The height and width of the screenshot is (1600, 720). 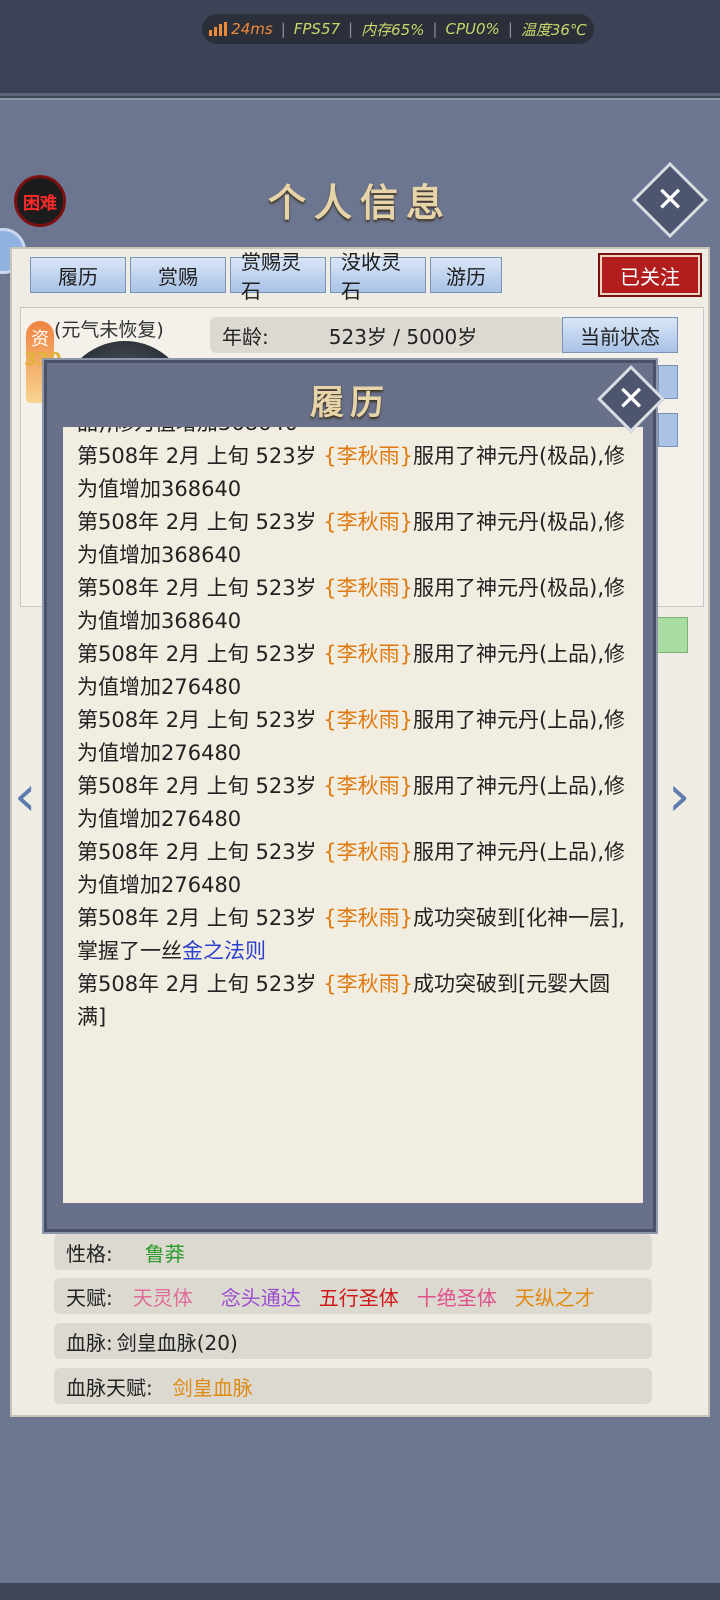 What do you see at coordinates (683, 797) in the screenshot?
I see `next-arrow-icon: ›` at bounding box center [683, 797].